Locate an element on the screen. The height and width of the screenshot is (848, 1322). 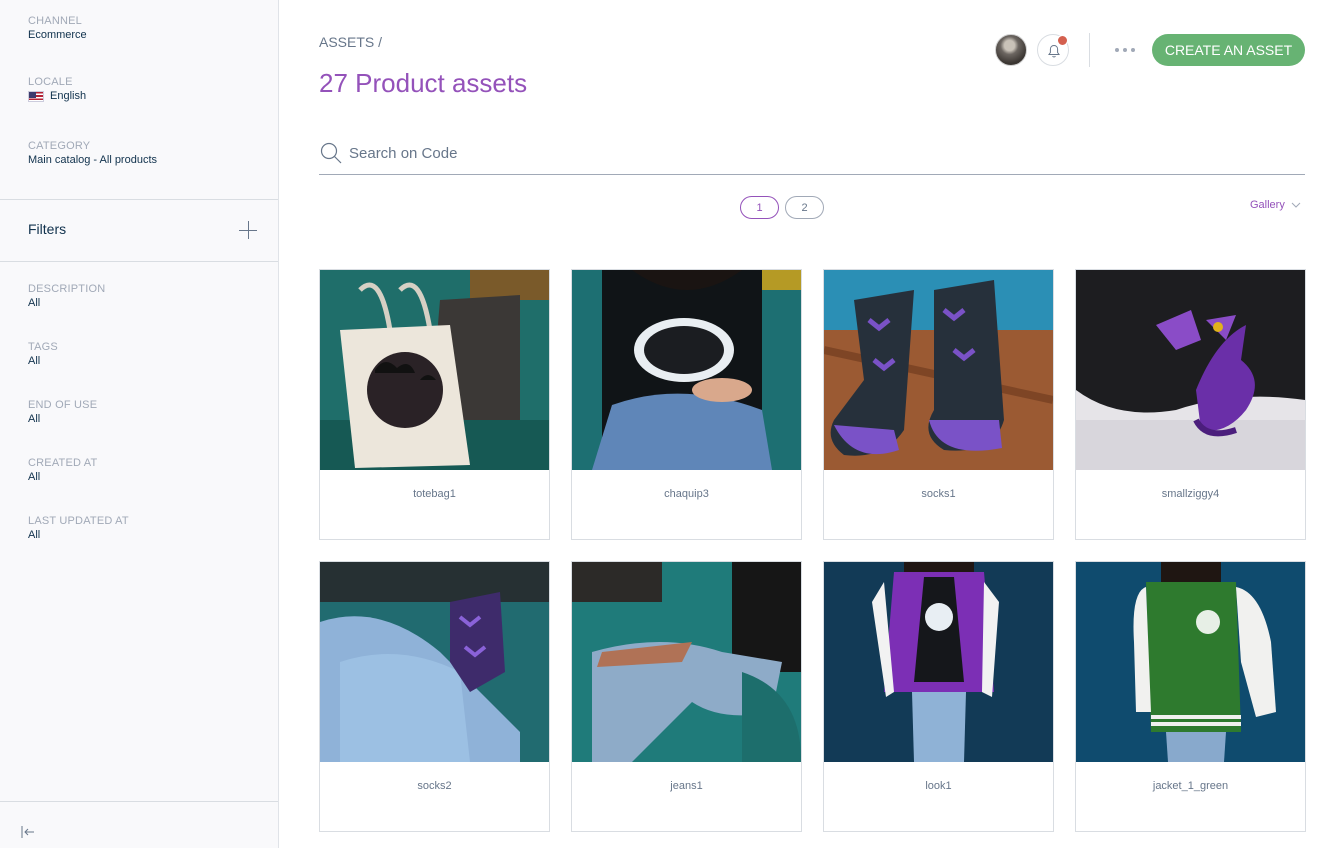
asset-card-chaquip3: chaquip3 is located at coordinates (686, 404).